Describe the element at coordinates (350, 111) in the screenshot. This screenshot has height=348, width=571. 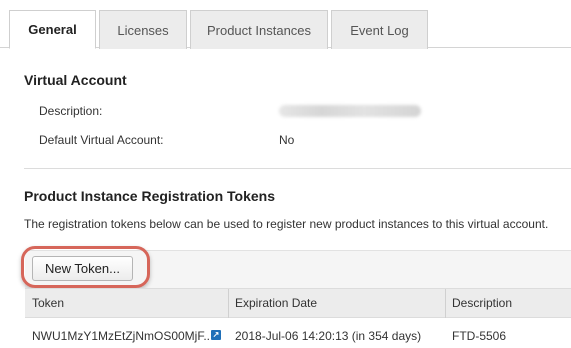
I see `description-value-redacted` at that location.